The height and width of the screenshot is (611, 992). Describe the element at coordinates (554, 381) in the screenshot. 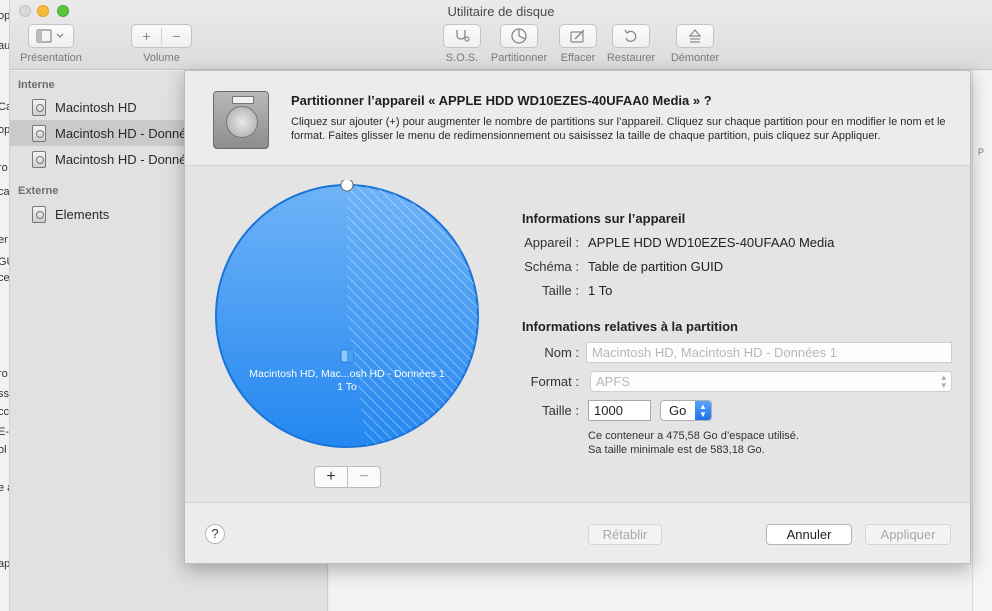

I see `format-label: Format :` at that location.